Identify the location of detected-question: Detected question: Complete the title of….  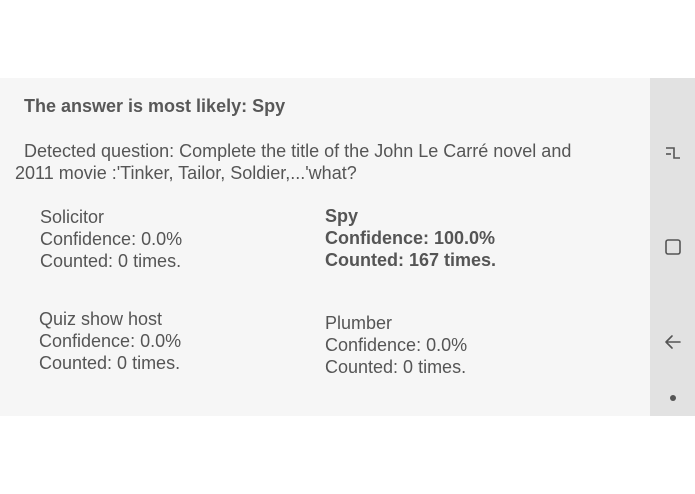
(293, 162).